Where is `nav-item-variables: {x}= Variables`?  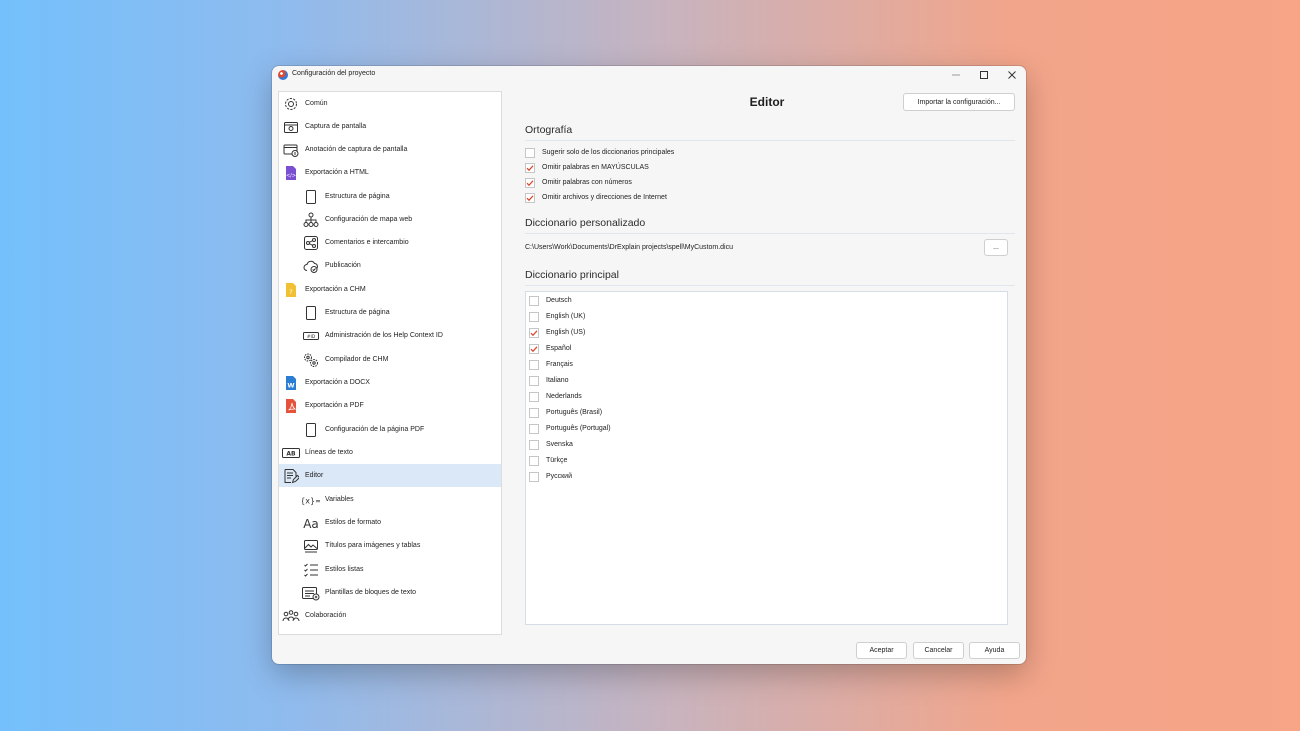 nav-item-variables: {x}= Variables is located at coordinates (390, 499).